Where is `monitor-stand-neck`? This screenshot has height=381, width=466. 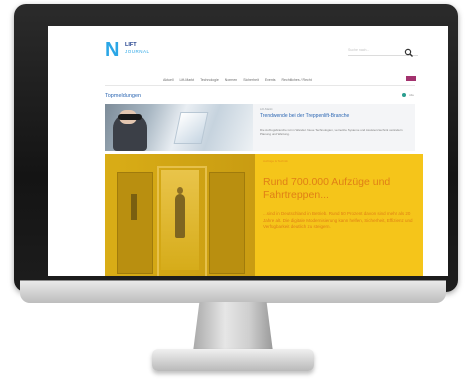 monitor-stand-neck is located at coordinates (233, 327).